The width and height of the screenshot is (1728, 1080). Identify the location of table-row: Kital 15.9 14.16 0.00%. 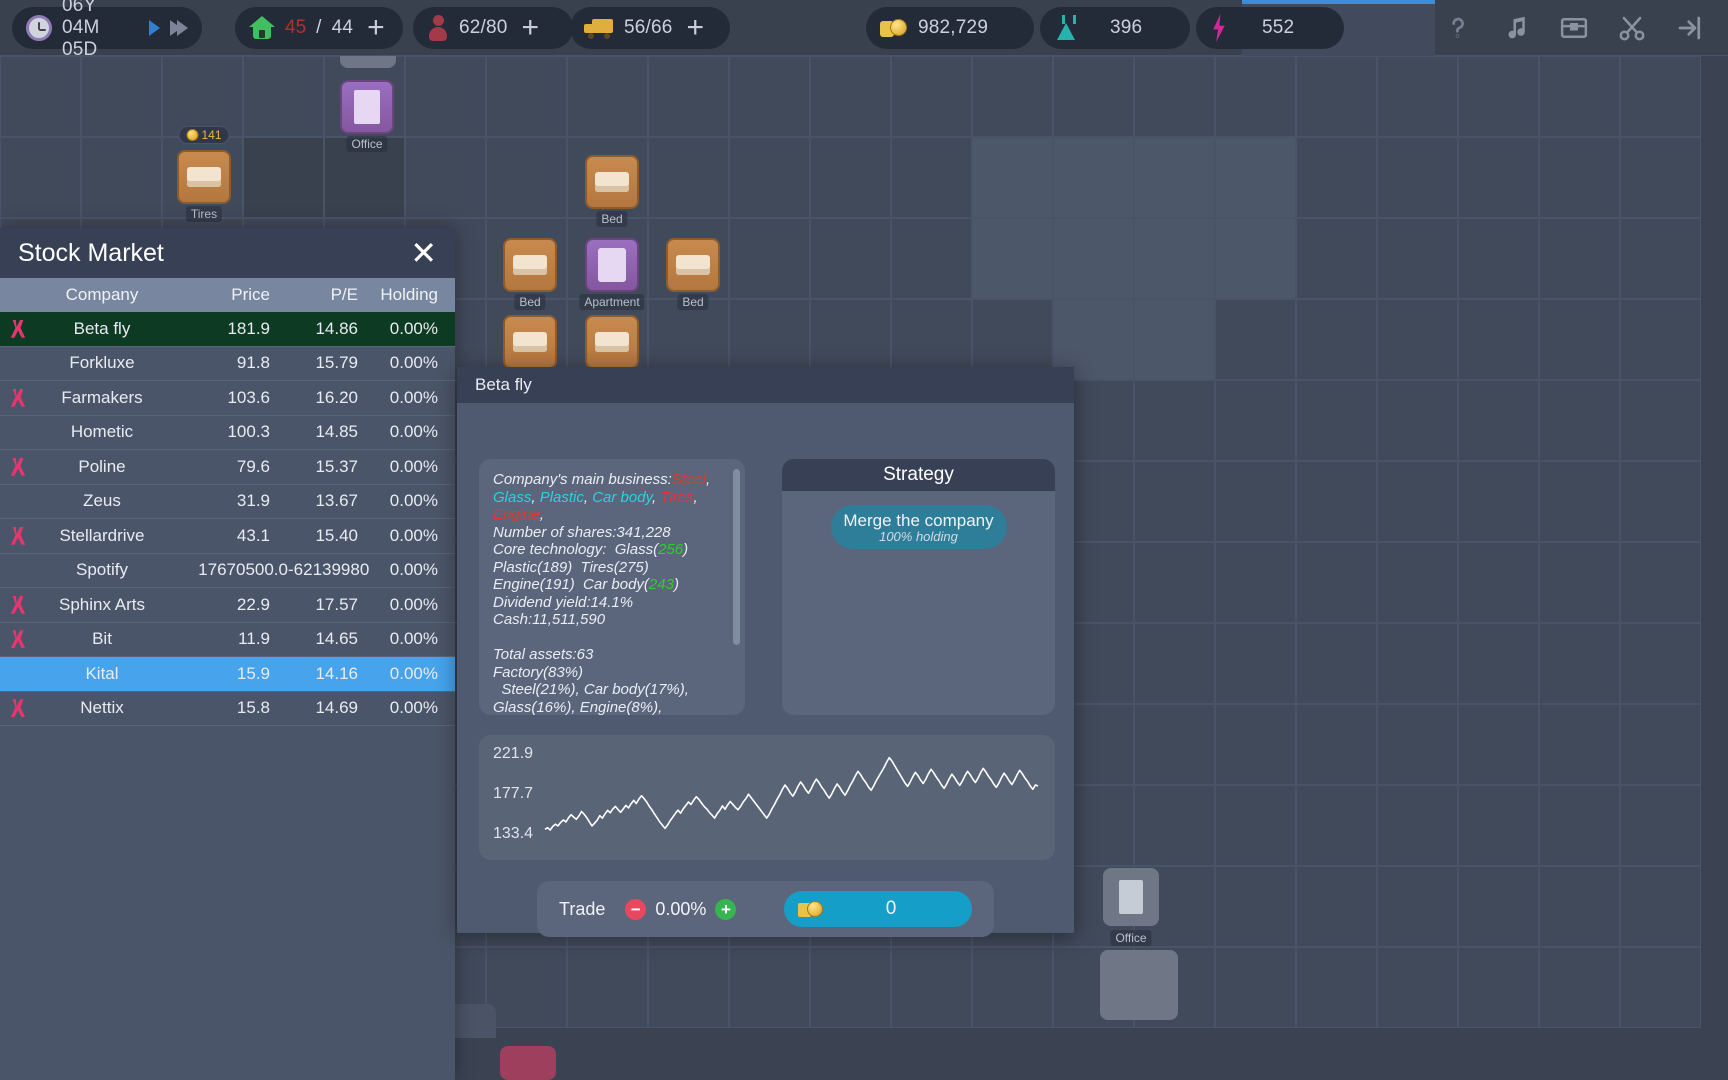
(227, 674).